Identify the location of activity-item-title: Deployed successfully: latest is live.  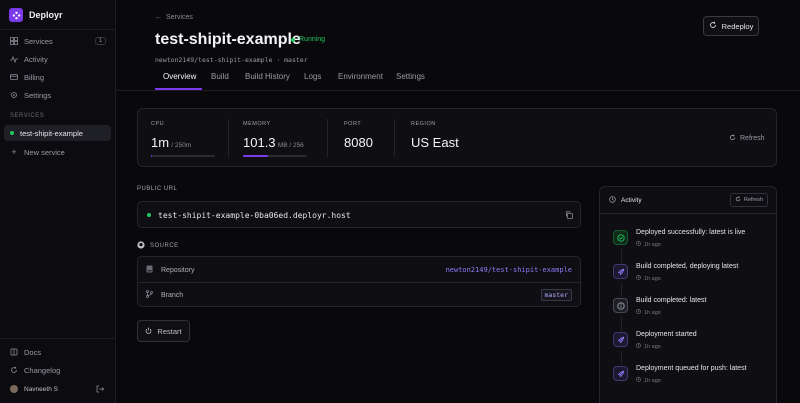
(691, 232).